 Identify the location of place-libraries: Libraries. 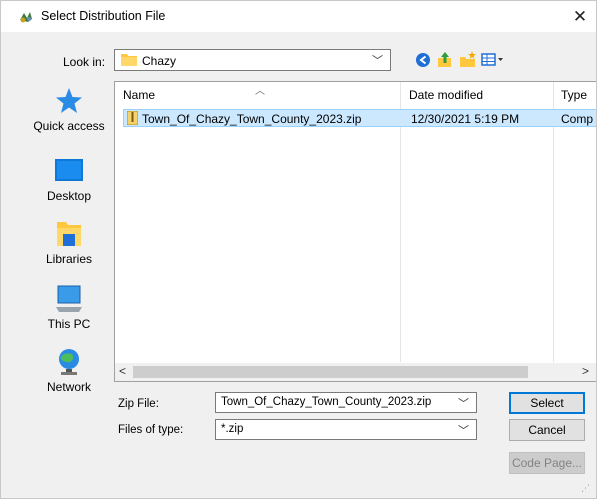
(69, 242).